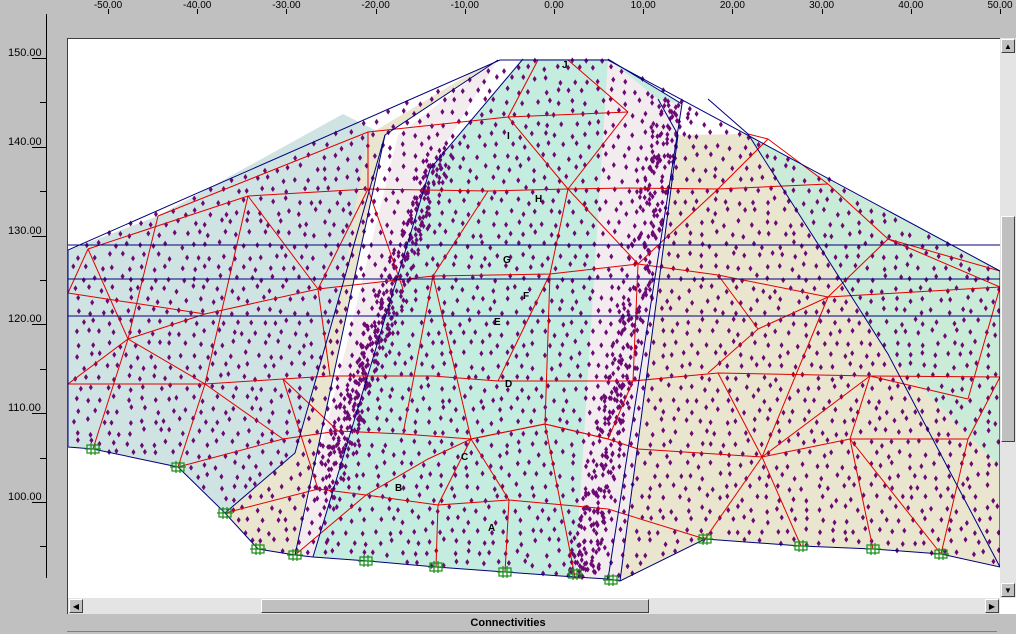 This screenshot has height=634, width=1016. I want to click on vertical-scrollbar: ▲ ▼, so click(1008, 318).